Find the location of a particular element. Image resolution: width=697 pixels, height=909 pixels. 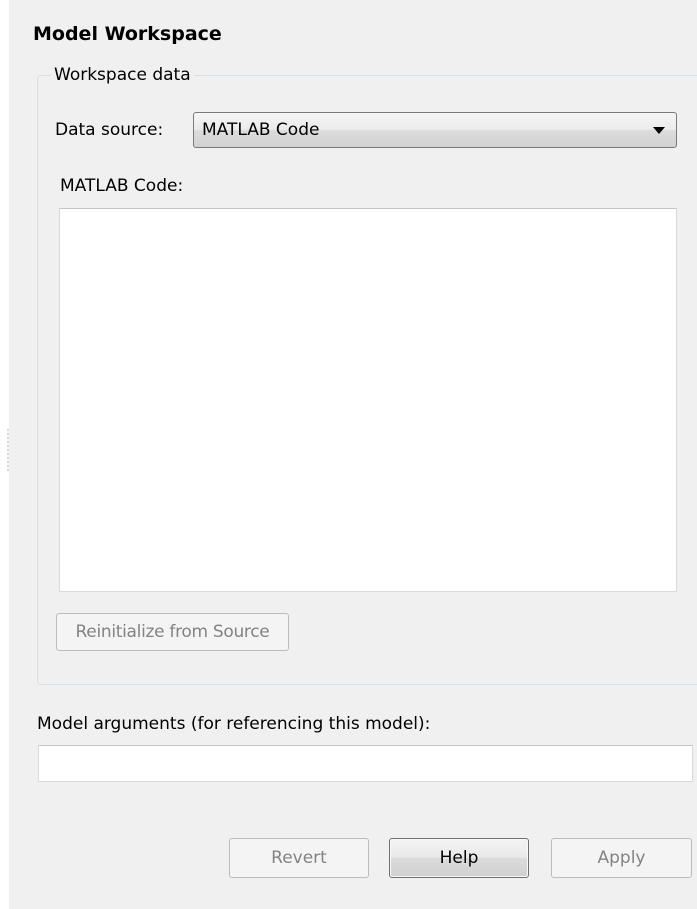

matlab-code-label: MATLAB Code: is located at coordinates (122, 186).